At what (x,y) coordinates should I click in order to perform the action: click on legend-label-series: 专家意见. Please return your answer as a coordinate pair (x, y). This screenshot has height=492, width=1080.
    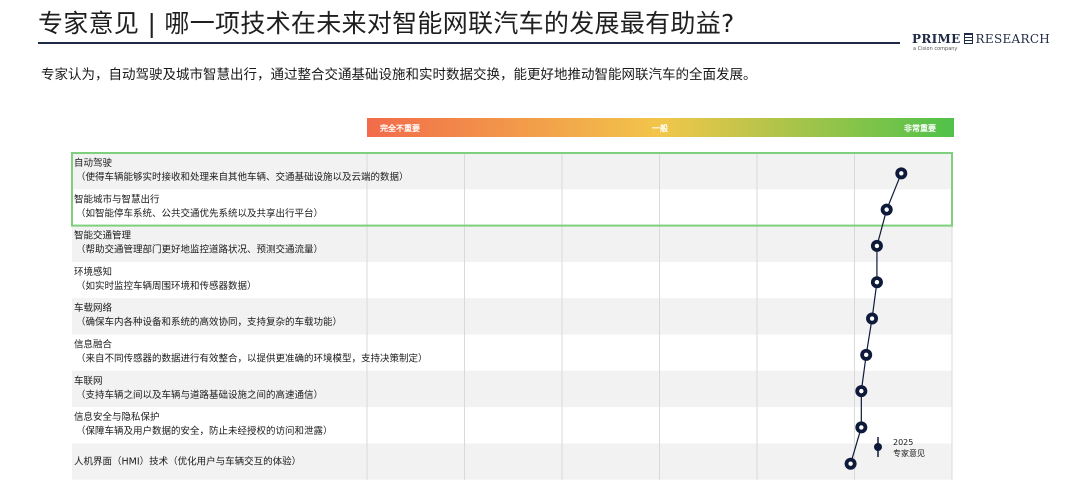
    Looking at the image, I should click on (909, 453).